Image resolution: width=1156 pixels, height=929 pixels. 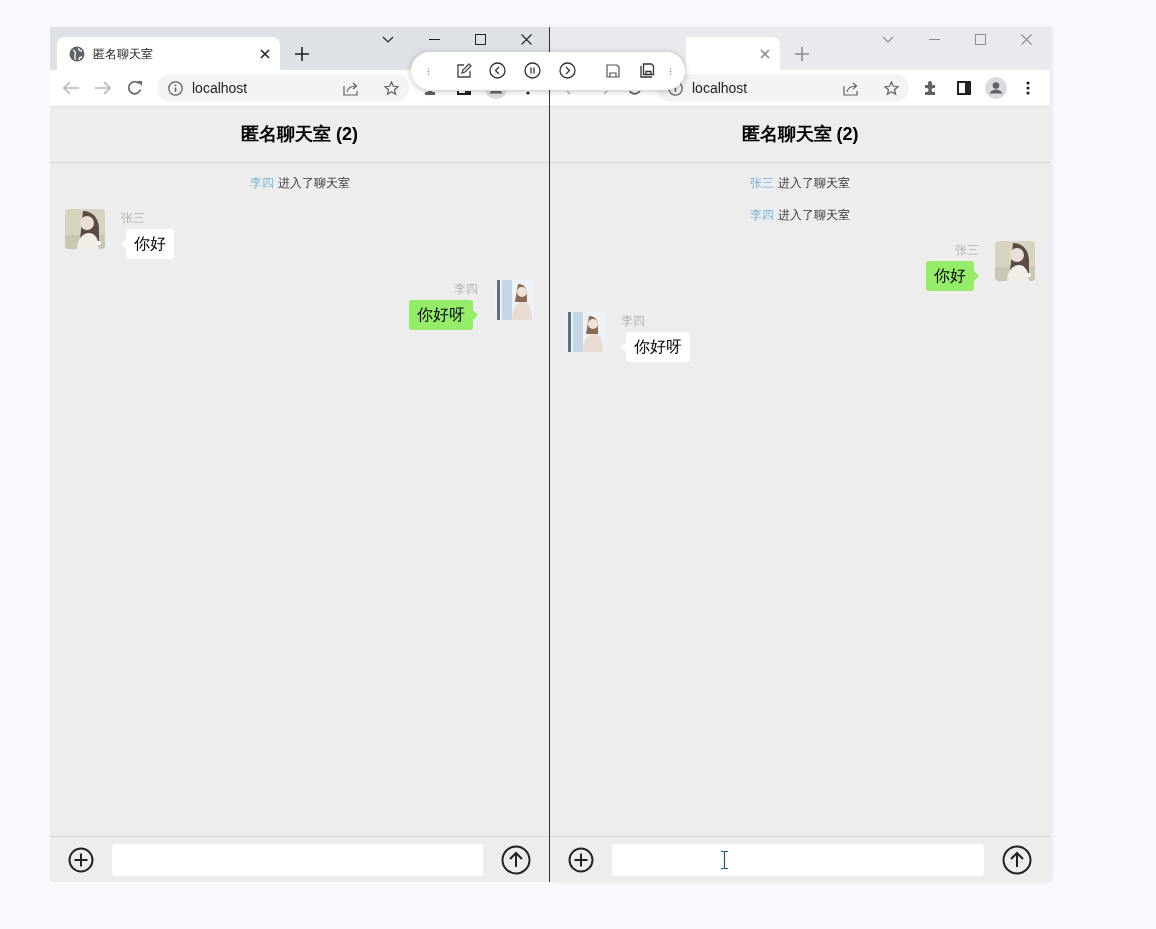 I want to click on chevron-down-icon, so click(x=388, y=39).